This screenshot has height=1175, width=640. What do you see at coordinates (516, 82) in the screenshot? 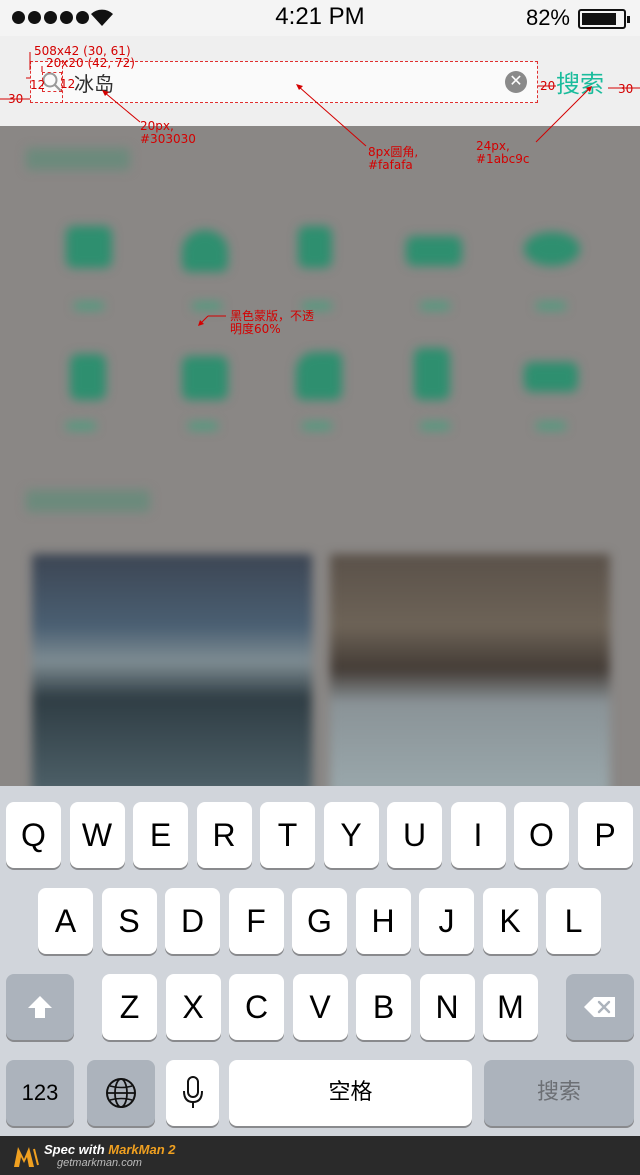
I see `clear-search-icon: ✕` at bounding box center [516, 82].